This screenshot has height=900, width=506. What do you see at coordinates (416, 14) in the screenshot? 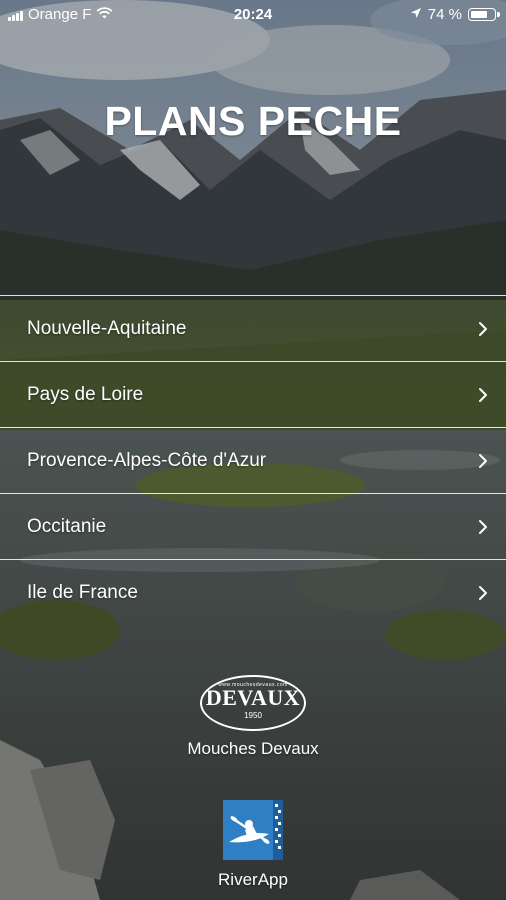
I see `location-arrow-icon` at bounding box center [416, 14].